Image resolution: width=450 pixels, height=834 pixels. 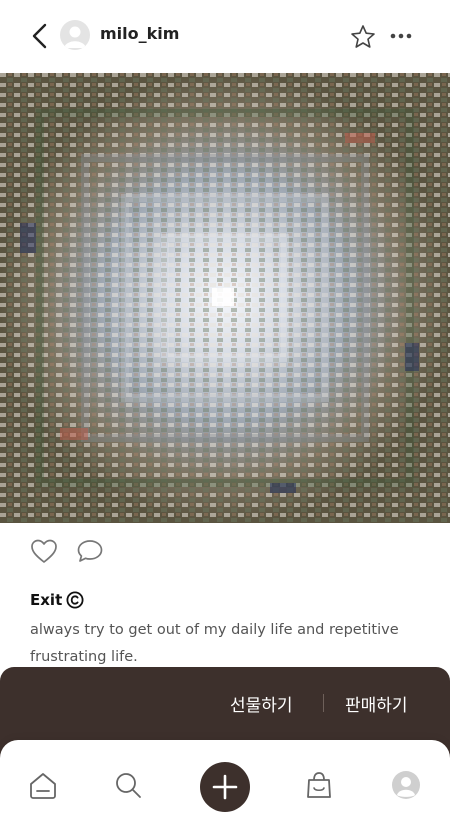 What do you see at coordinates (43, 785) in the screenshot?
I see `home-icon` at bounding box center [43, 785].